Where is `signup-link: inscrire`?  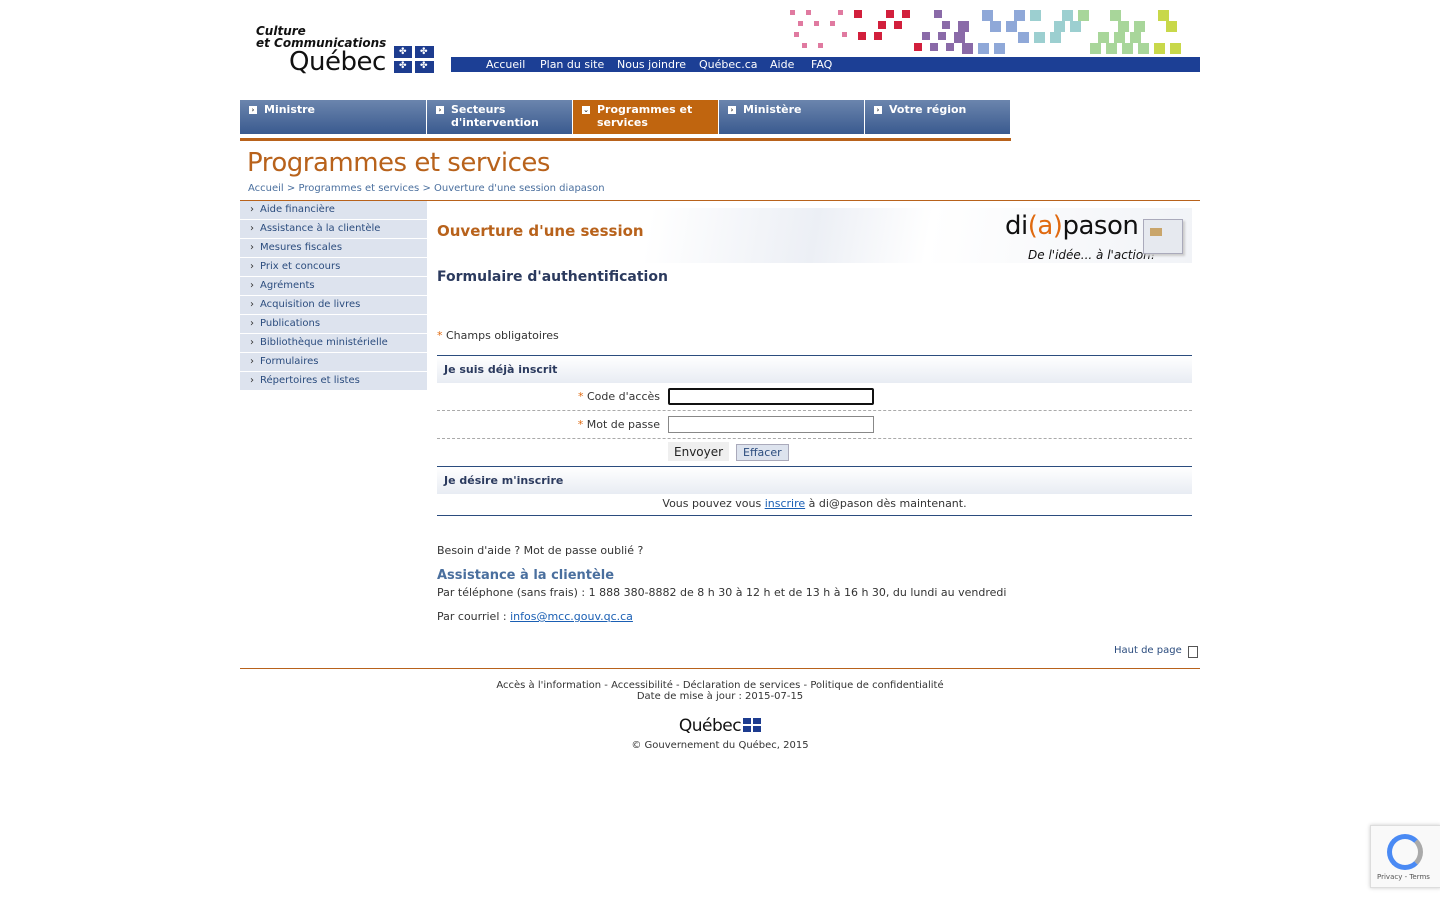 signup-link: inscrire is located at coordinates (785, 503).